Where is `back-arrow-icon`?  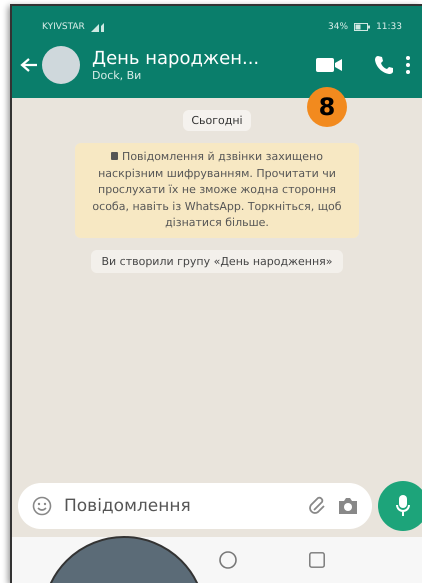
back-arrow-icon is located at coordinates (29, 65).